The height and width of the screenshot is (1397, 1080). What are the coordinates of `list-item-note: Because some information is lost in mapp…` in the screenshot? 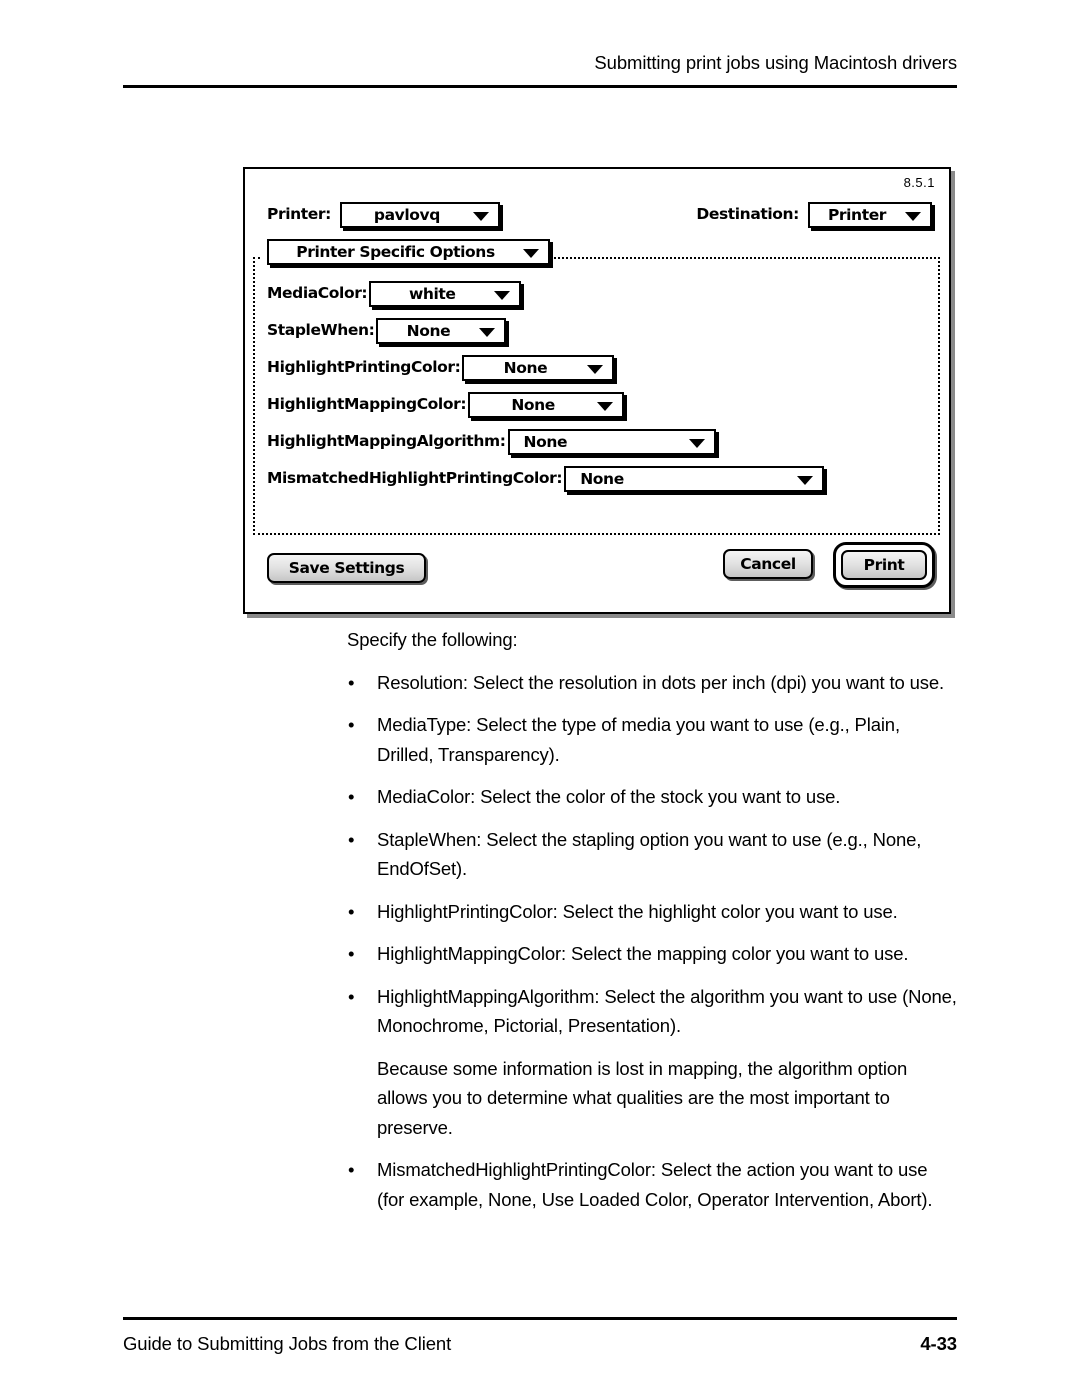 It's located at (642, 1097).